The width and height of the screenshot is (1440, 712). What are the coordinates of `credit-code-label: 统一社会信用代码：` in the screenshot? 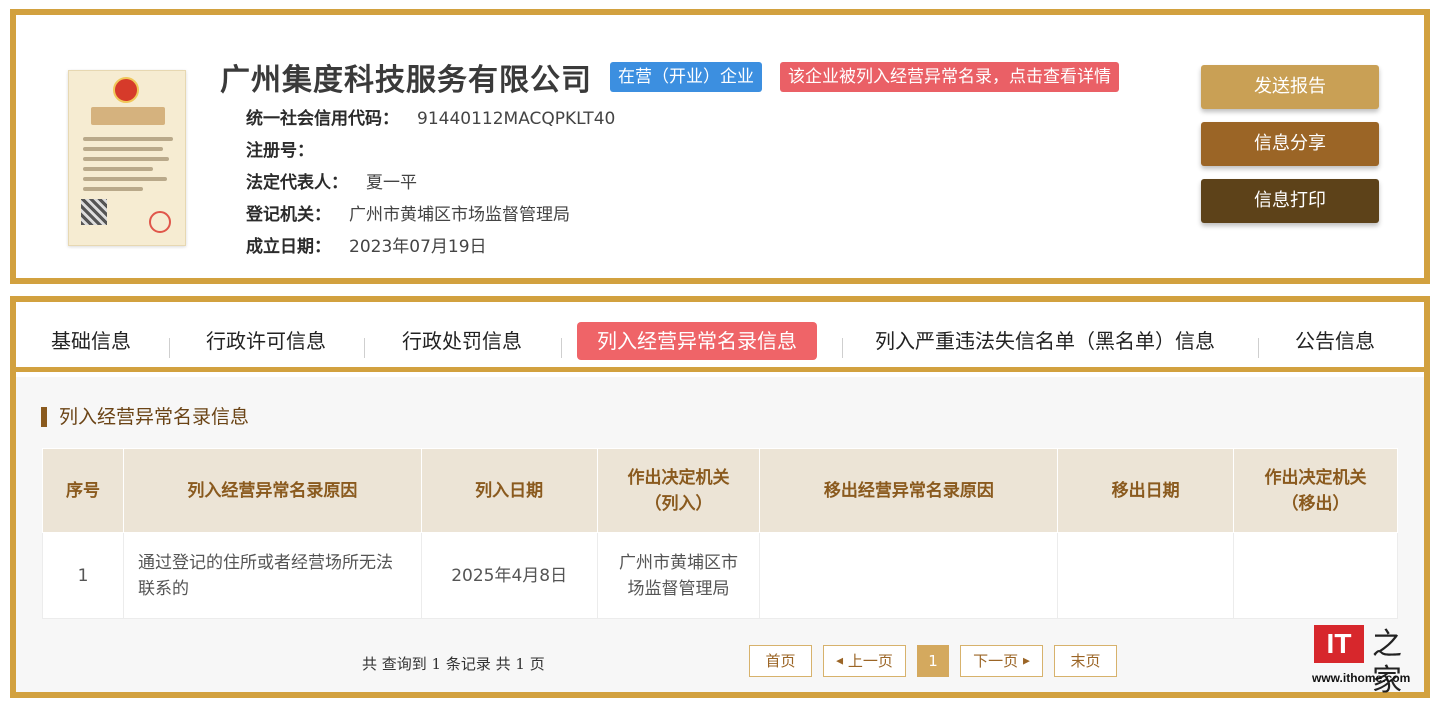 It's located at (322, 119).